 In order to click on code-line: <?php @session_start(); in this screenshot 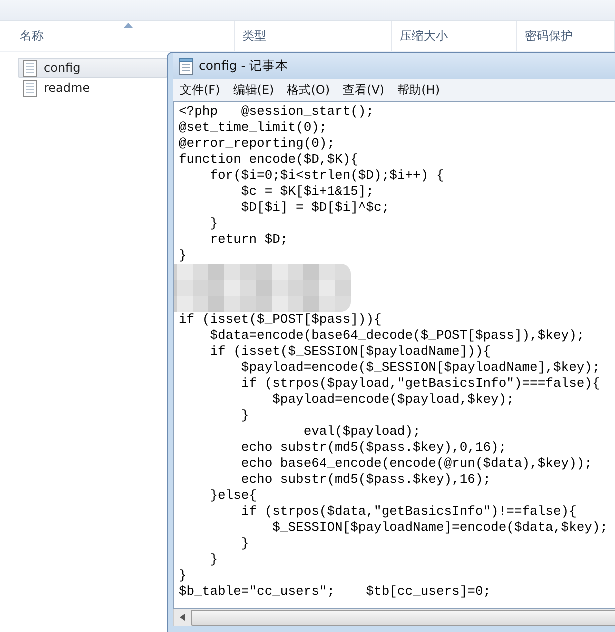, I will do `click(276, 112)`.